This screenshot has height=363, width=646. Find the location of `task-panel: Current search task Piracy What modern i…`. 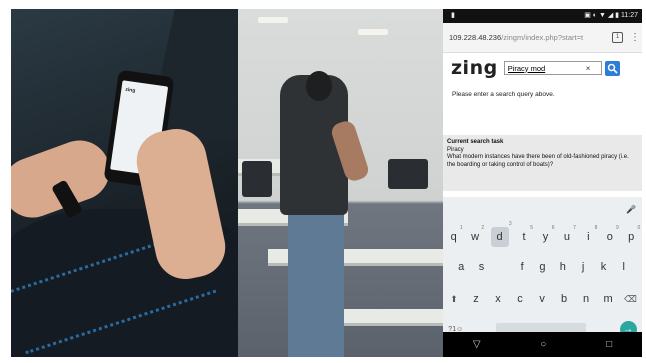

task-panel: Current search task Piracy What modern i… is located at coordinates (542, 163).